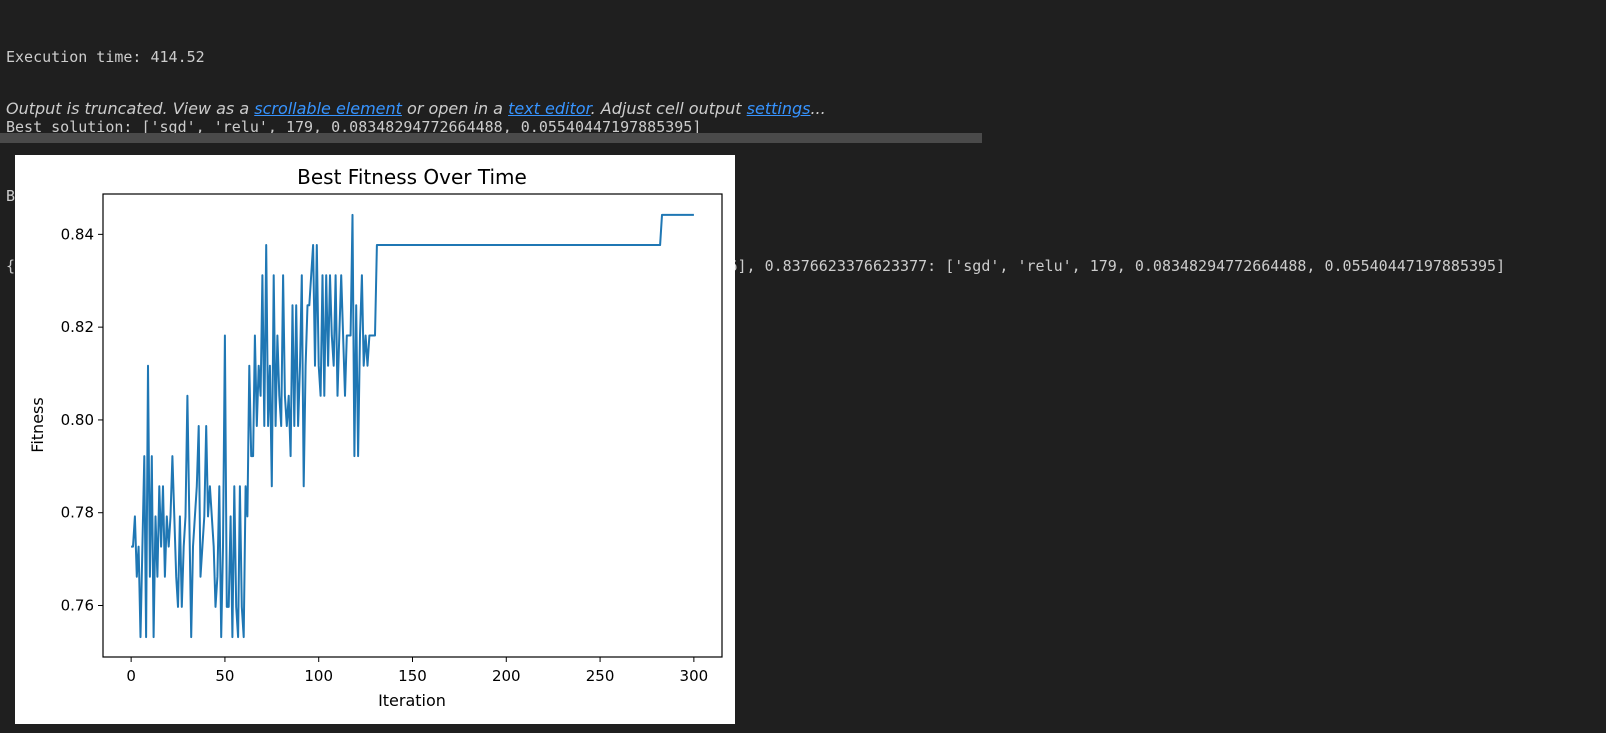  I want to click on x-tick-label: 150, so click(412, 676).